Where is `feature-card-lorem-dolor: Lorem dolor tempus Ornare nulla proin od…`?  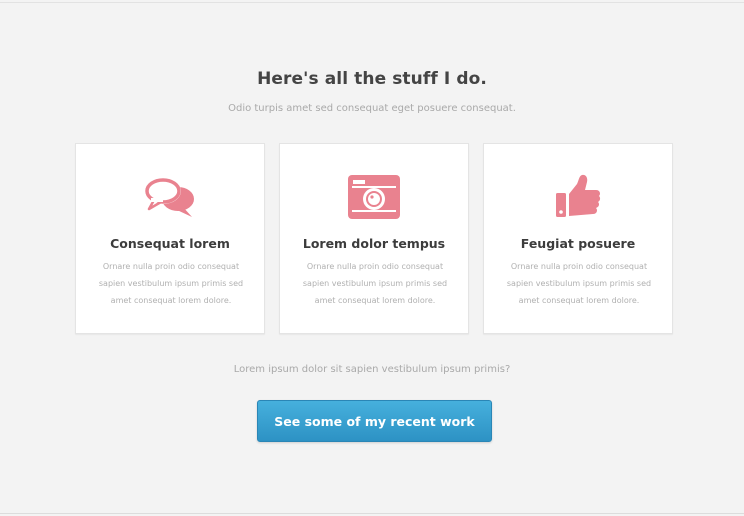
feature-card-lorem-dolor: Lorem dolor tempus Ornare nulla proin od… is located at coordinates (374, 238).